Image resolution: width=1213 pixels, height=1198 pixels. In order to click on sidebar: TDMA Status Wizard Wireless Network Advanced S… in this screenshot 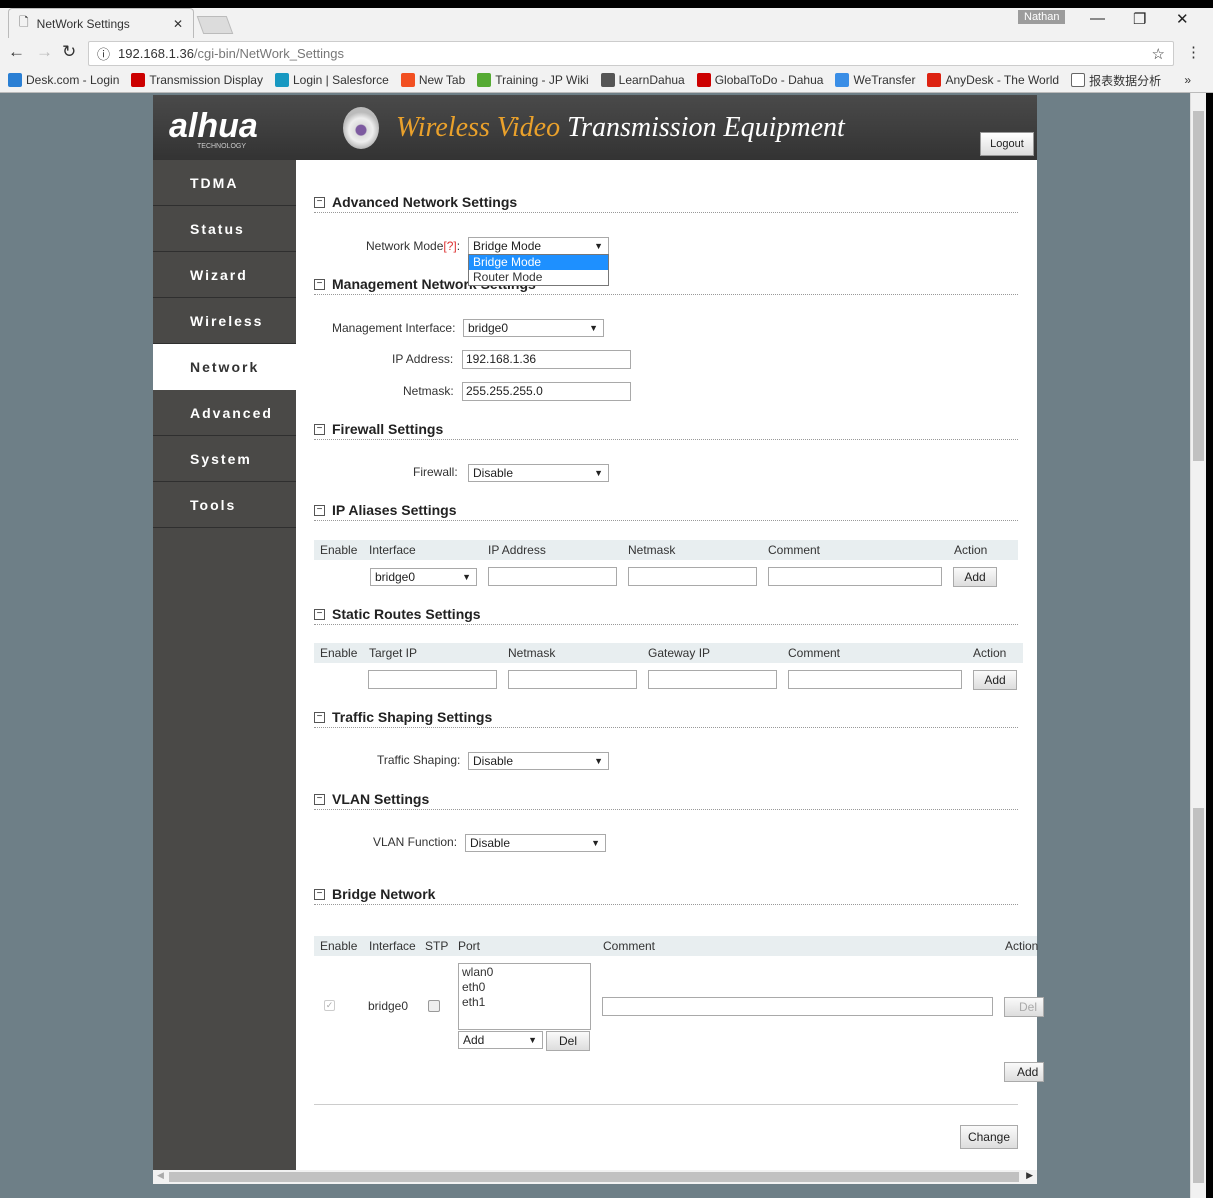, I will do `click(224, 665)`.